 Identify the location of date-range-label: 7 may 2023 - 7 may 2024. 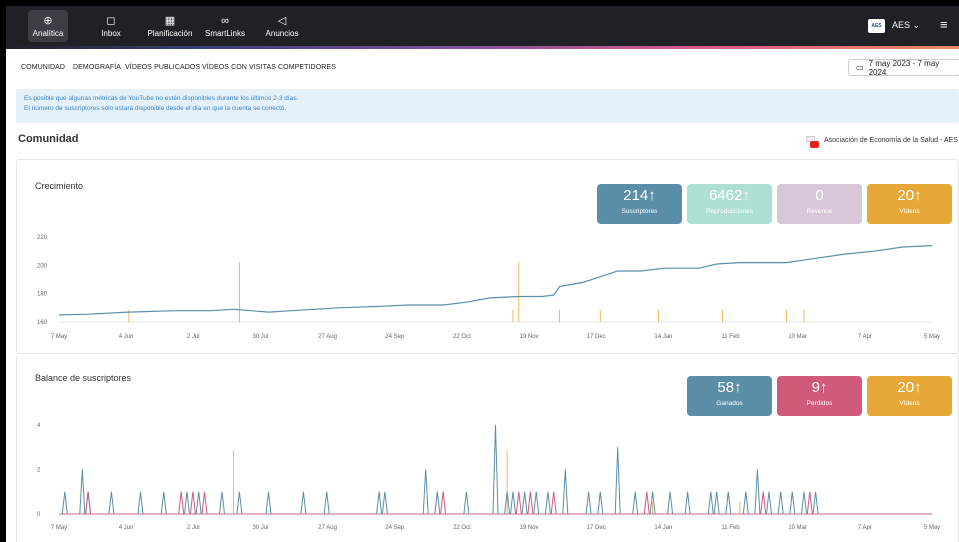
(904, 67).